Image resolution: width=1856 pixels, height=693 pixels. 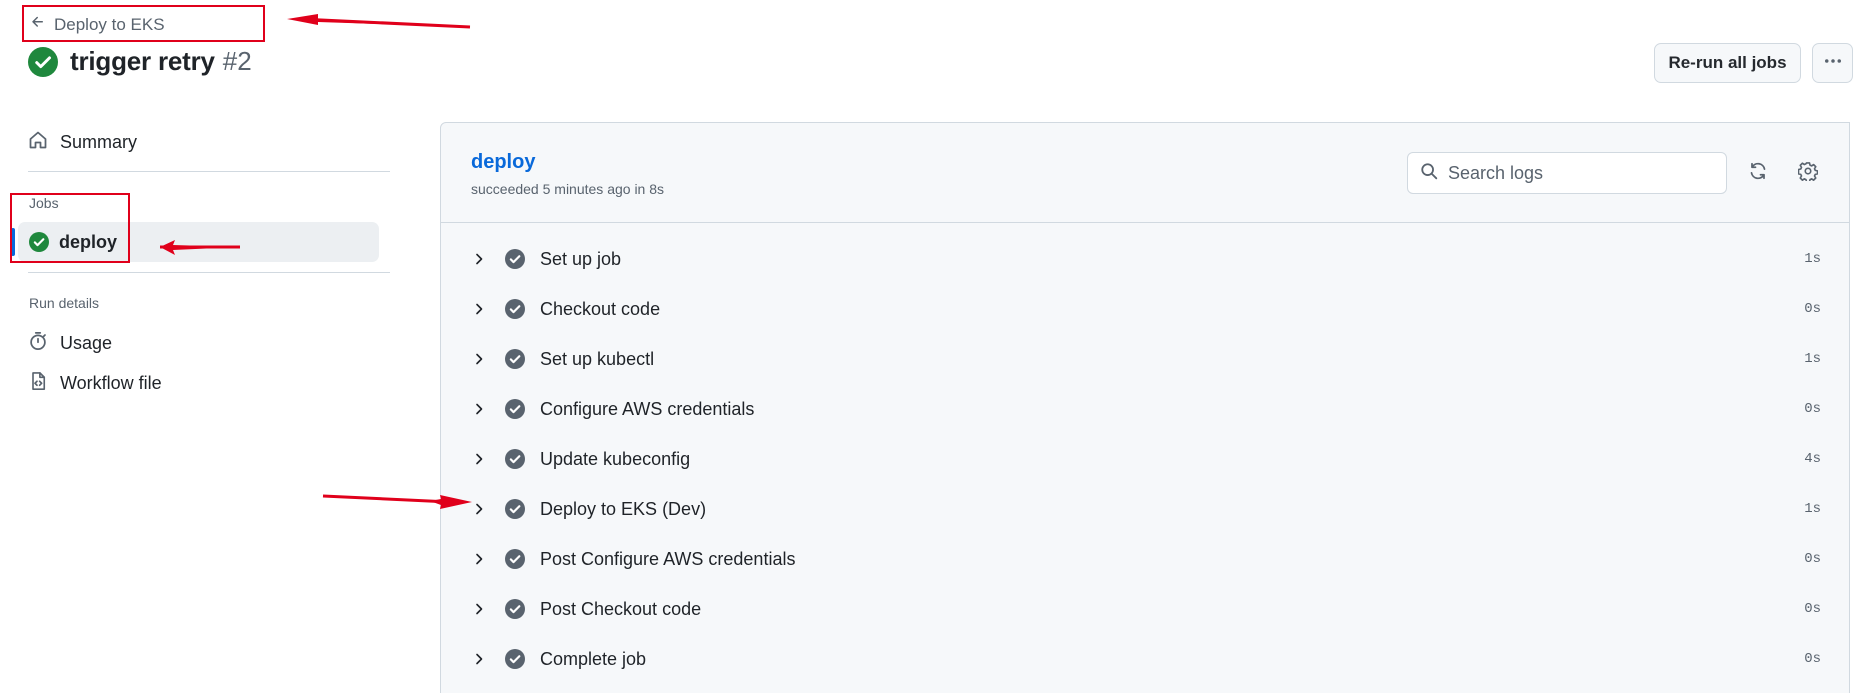 I want to click on sidebar-item-workflow-file: Workflow file, so click(x=95, y=383).